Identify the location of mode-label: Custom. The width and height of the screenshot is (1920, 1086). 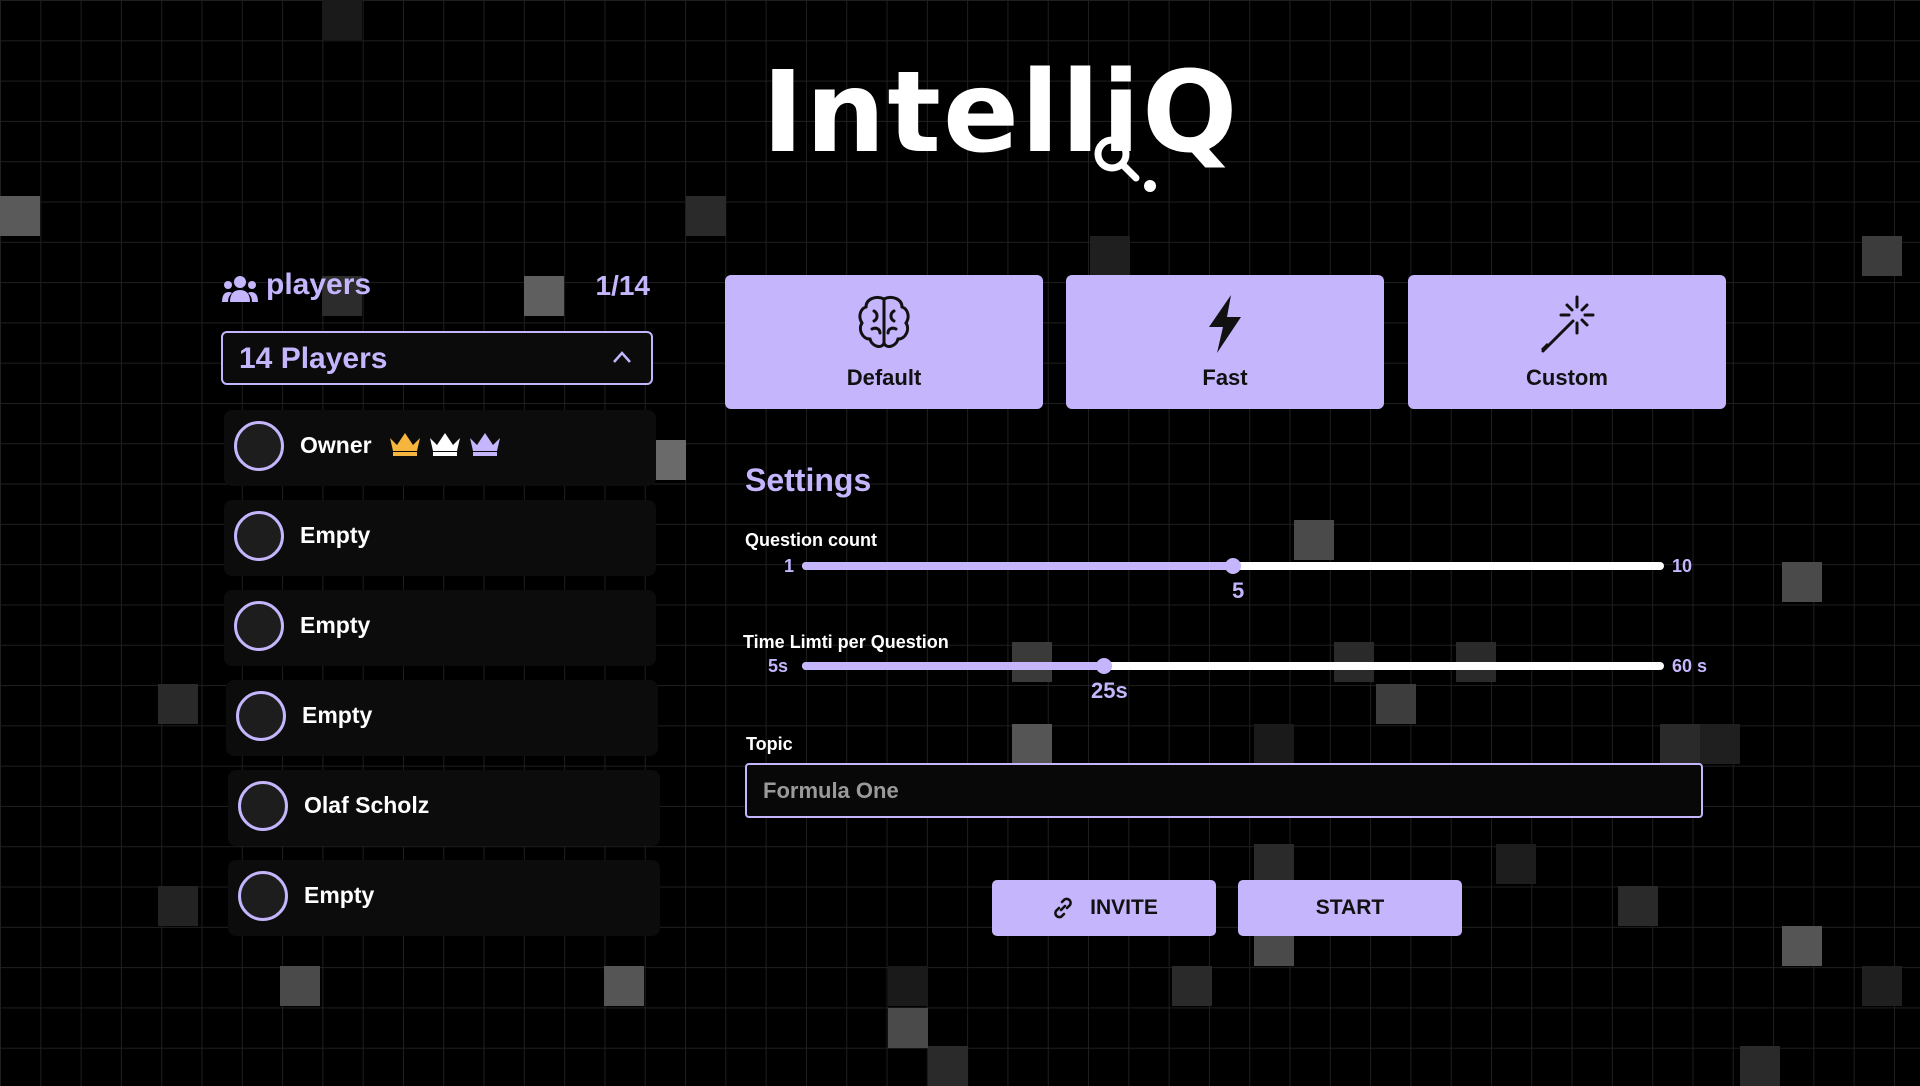
(1567, 377).